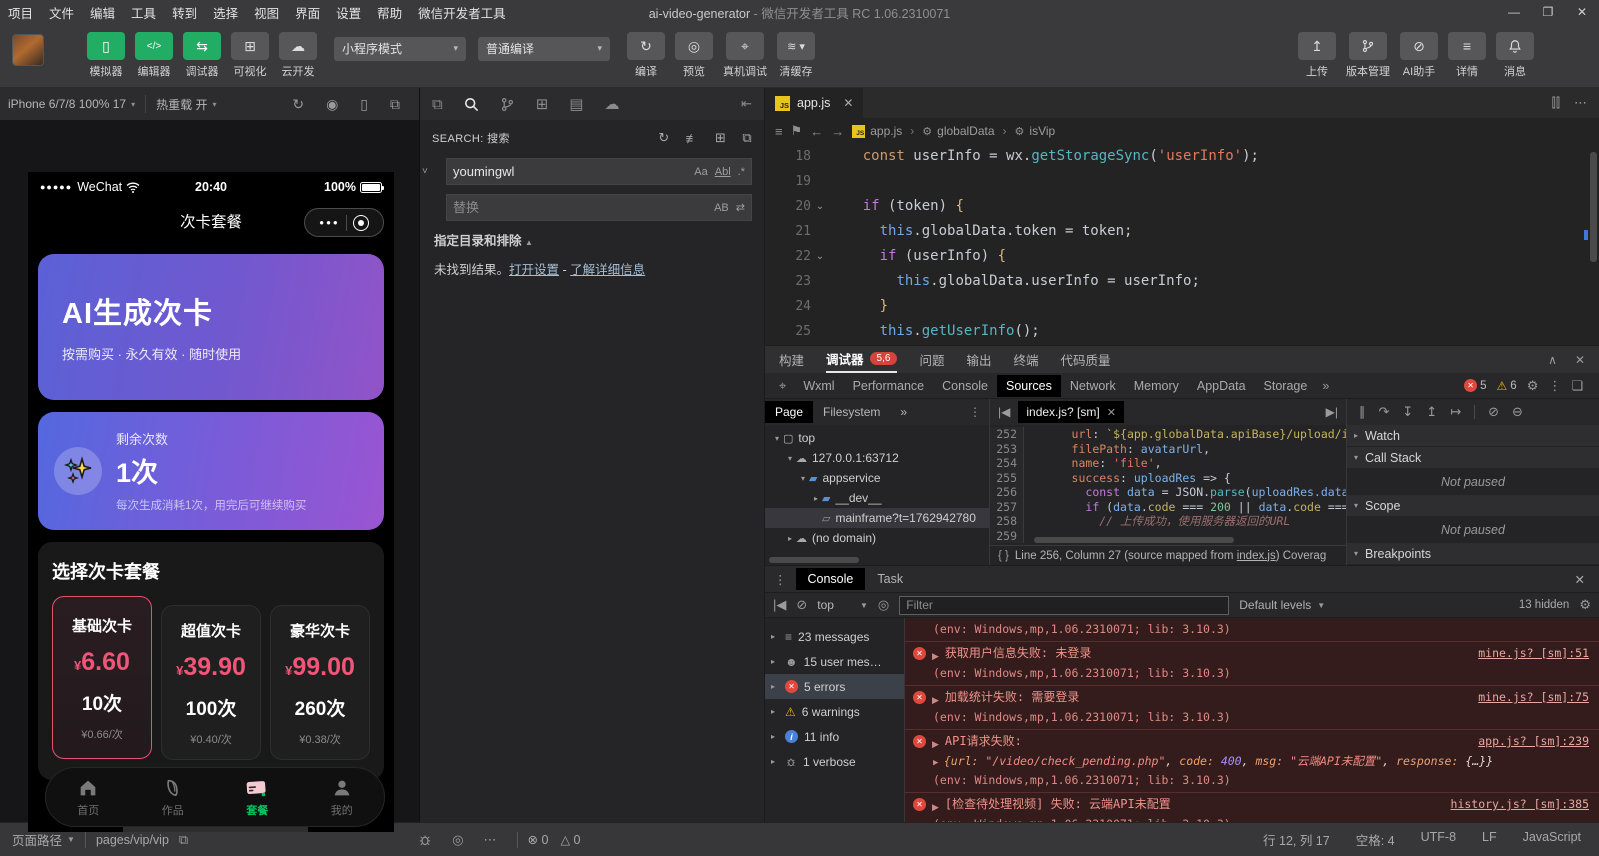  Describe the element at coordinates (184, 12) in the screenshot. I see `menu-item: 转到` at that location.